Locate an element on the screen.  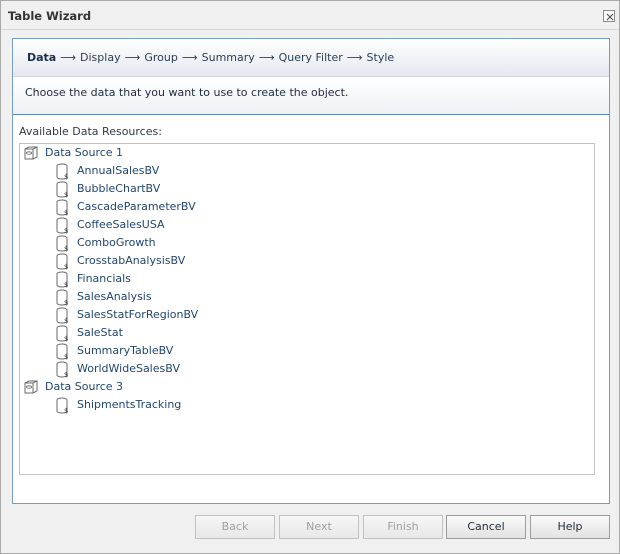
tree-node-label: SalesStatForRegionBV is located at coordinates (138, 314).